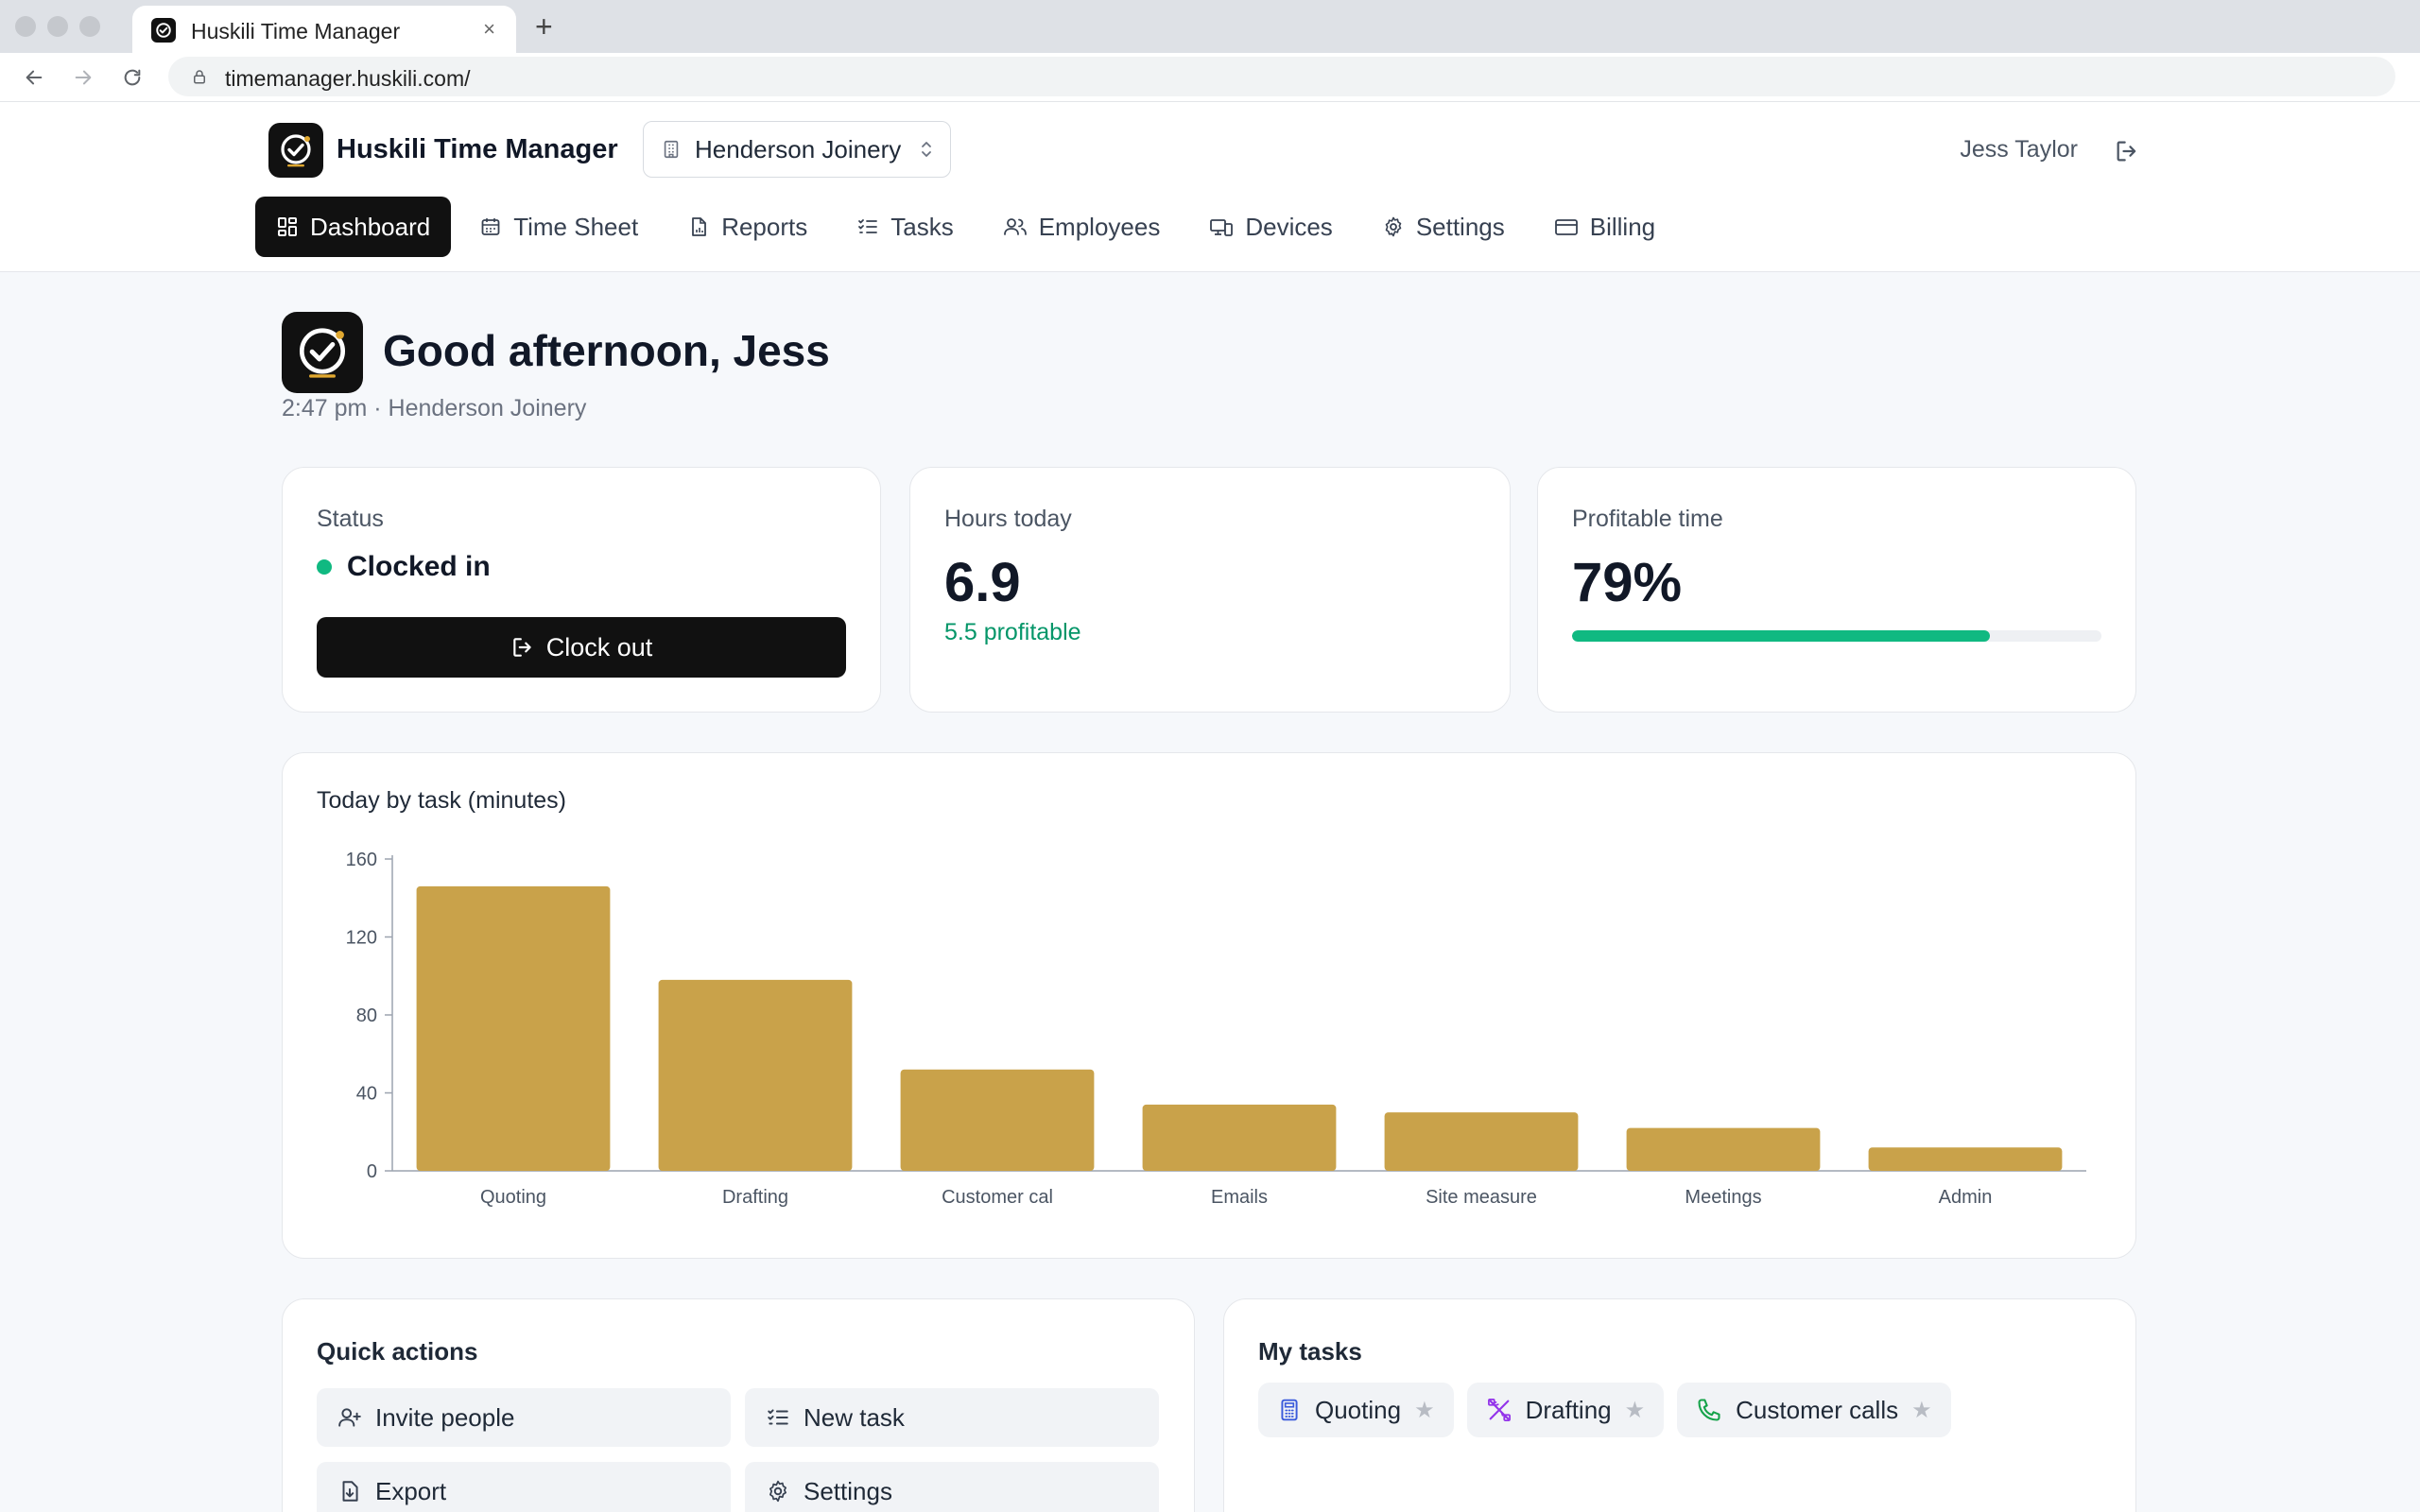 This screenshot has height=1512, width=2420. What do you see at coordinates (434, 408) in the screenshot?
I see `greeting-subtitle: 2:47 pm · Henderson Joinery` at bounding box center [434, 408].